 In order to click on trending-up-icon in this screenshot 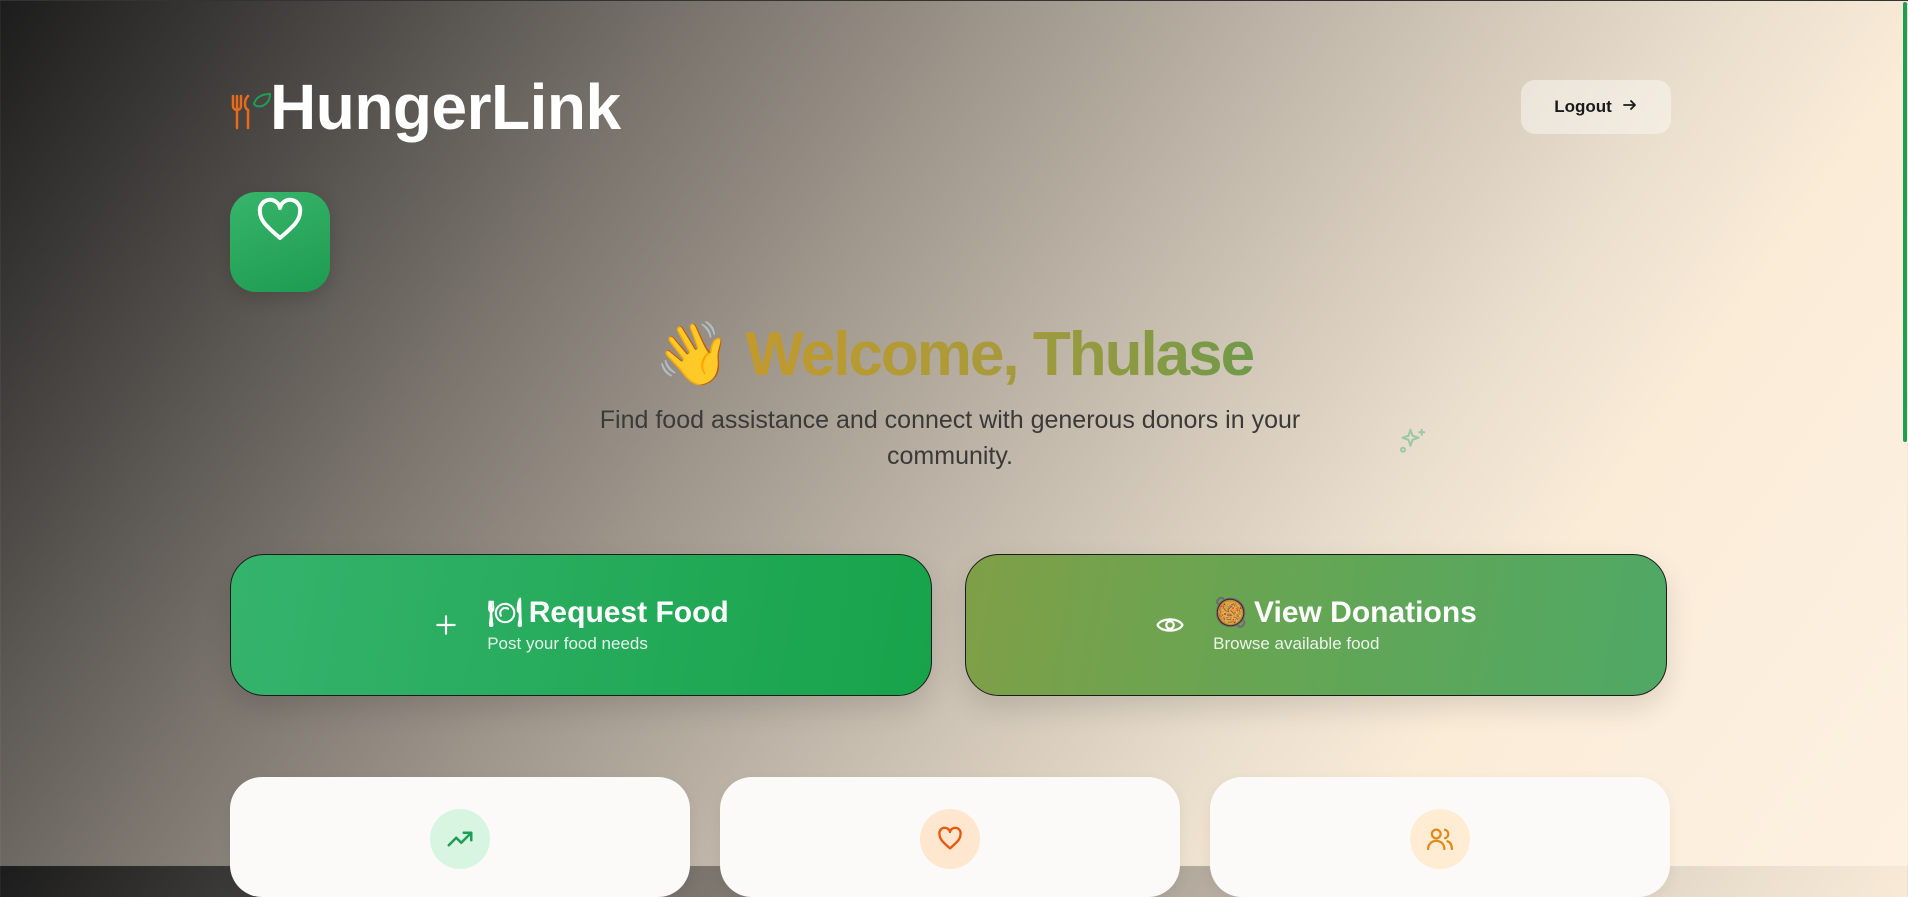, I will do `click(460, 839)`.